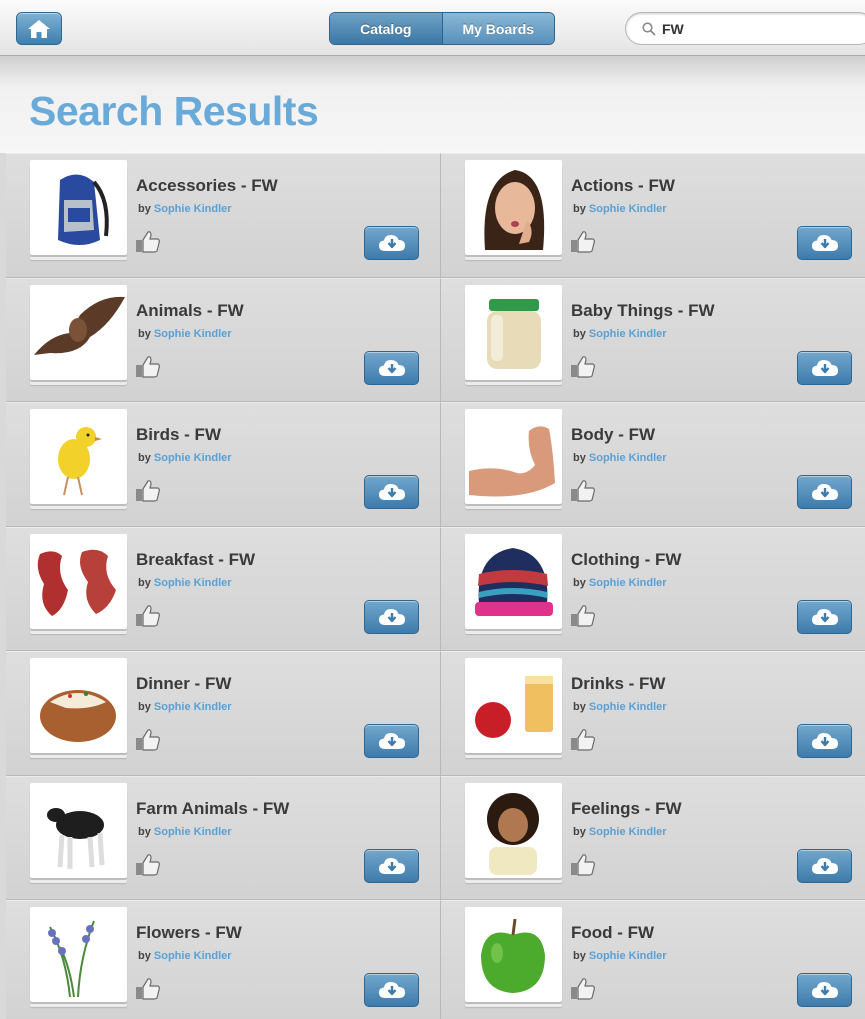  I want to click on board-title: Food - FW, so click(612, 933).